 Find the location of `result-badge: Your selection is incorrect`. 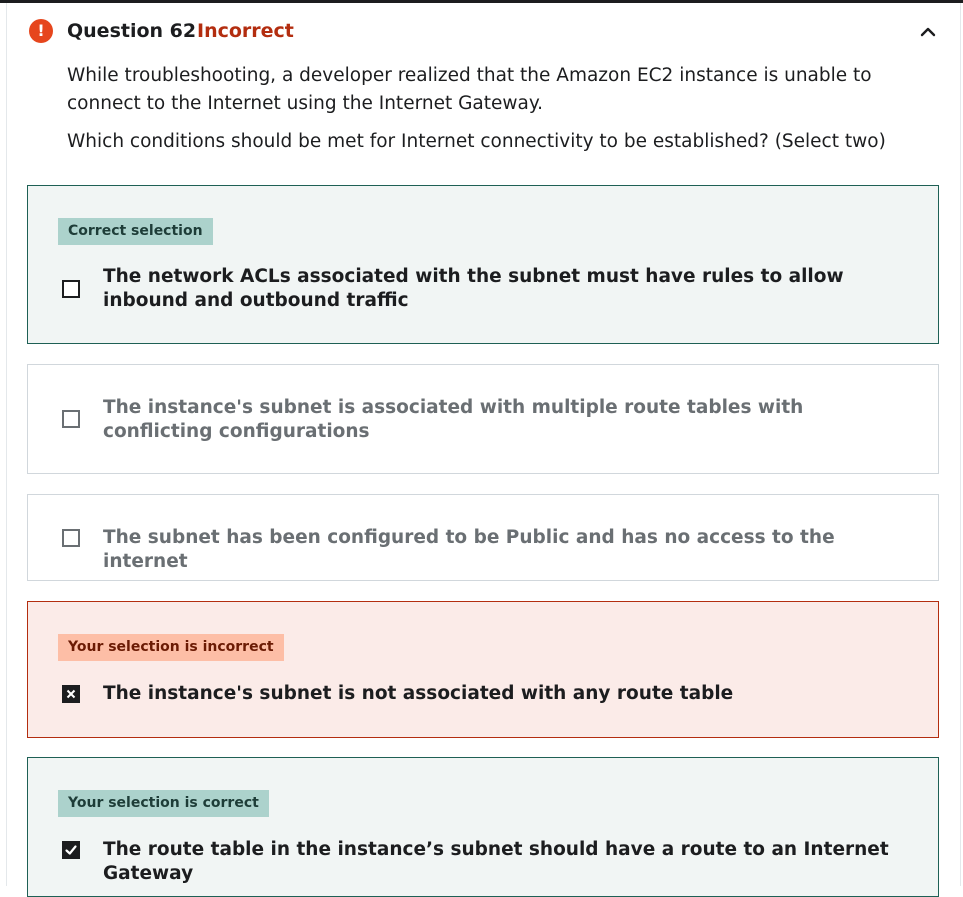

result-badge: Your selection is incorrect is located at coordinates (171, 647).